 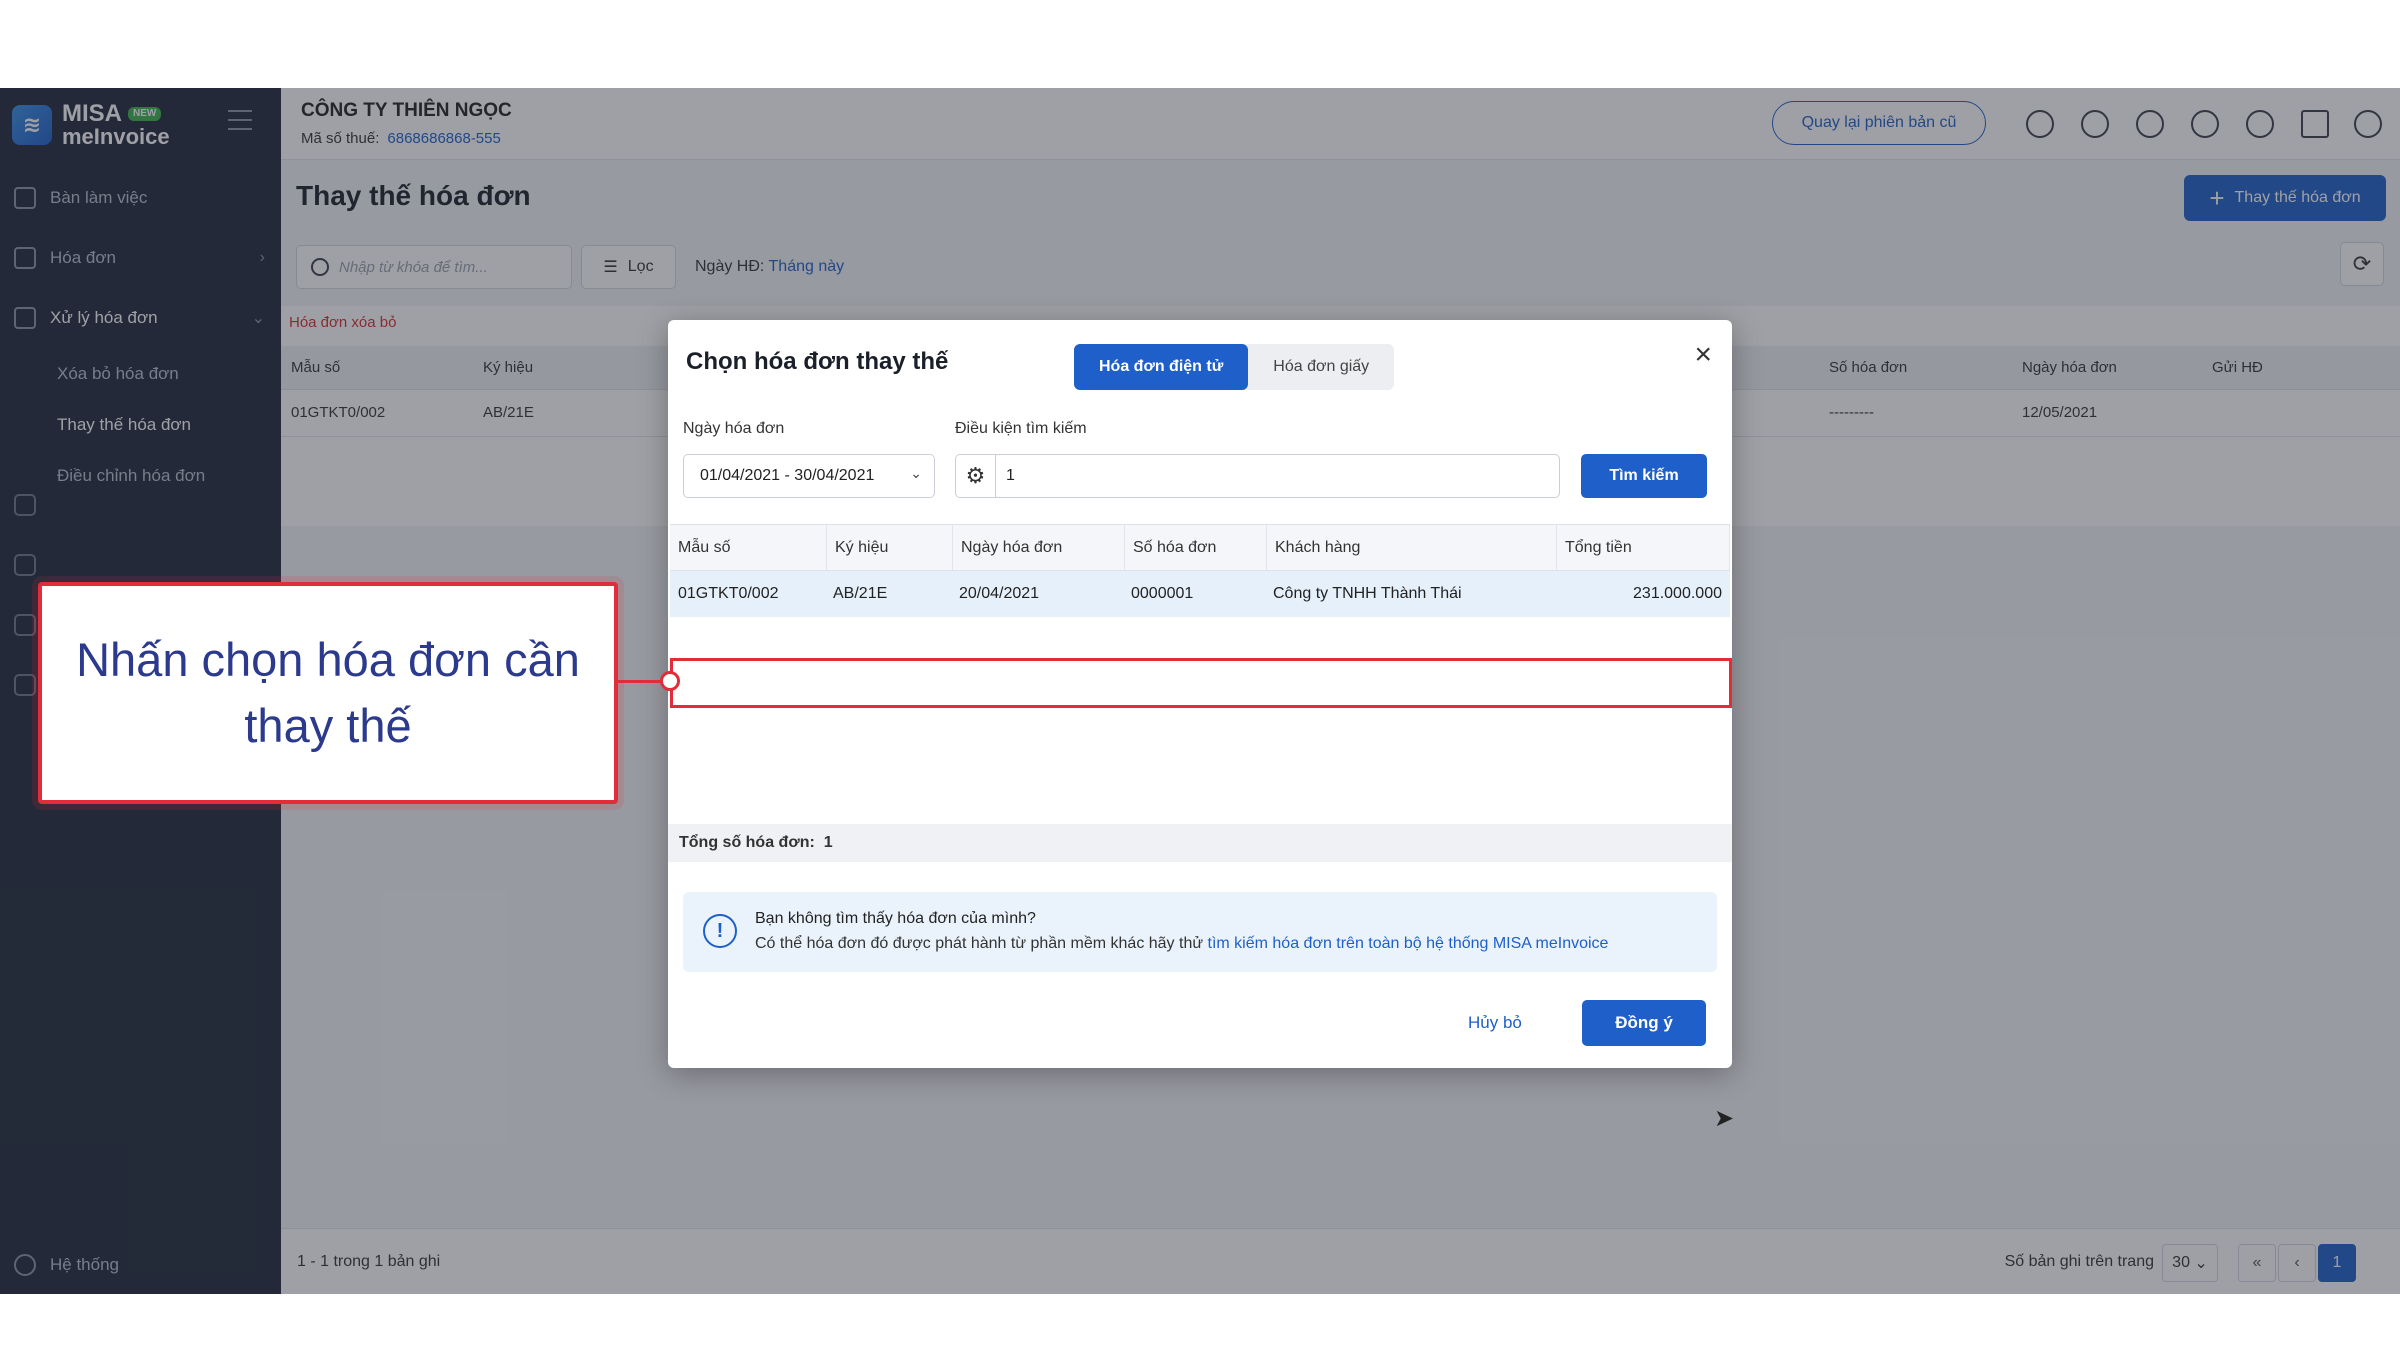 What do you see at coordinates (1162, 593) in the screenshot?
I see `cell-so: 0000001` at bounding box center [1162, 593].